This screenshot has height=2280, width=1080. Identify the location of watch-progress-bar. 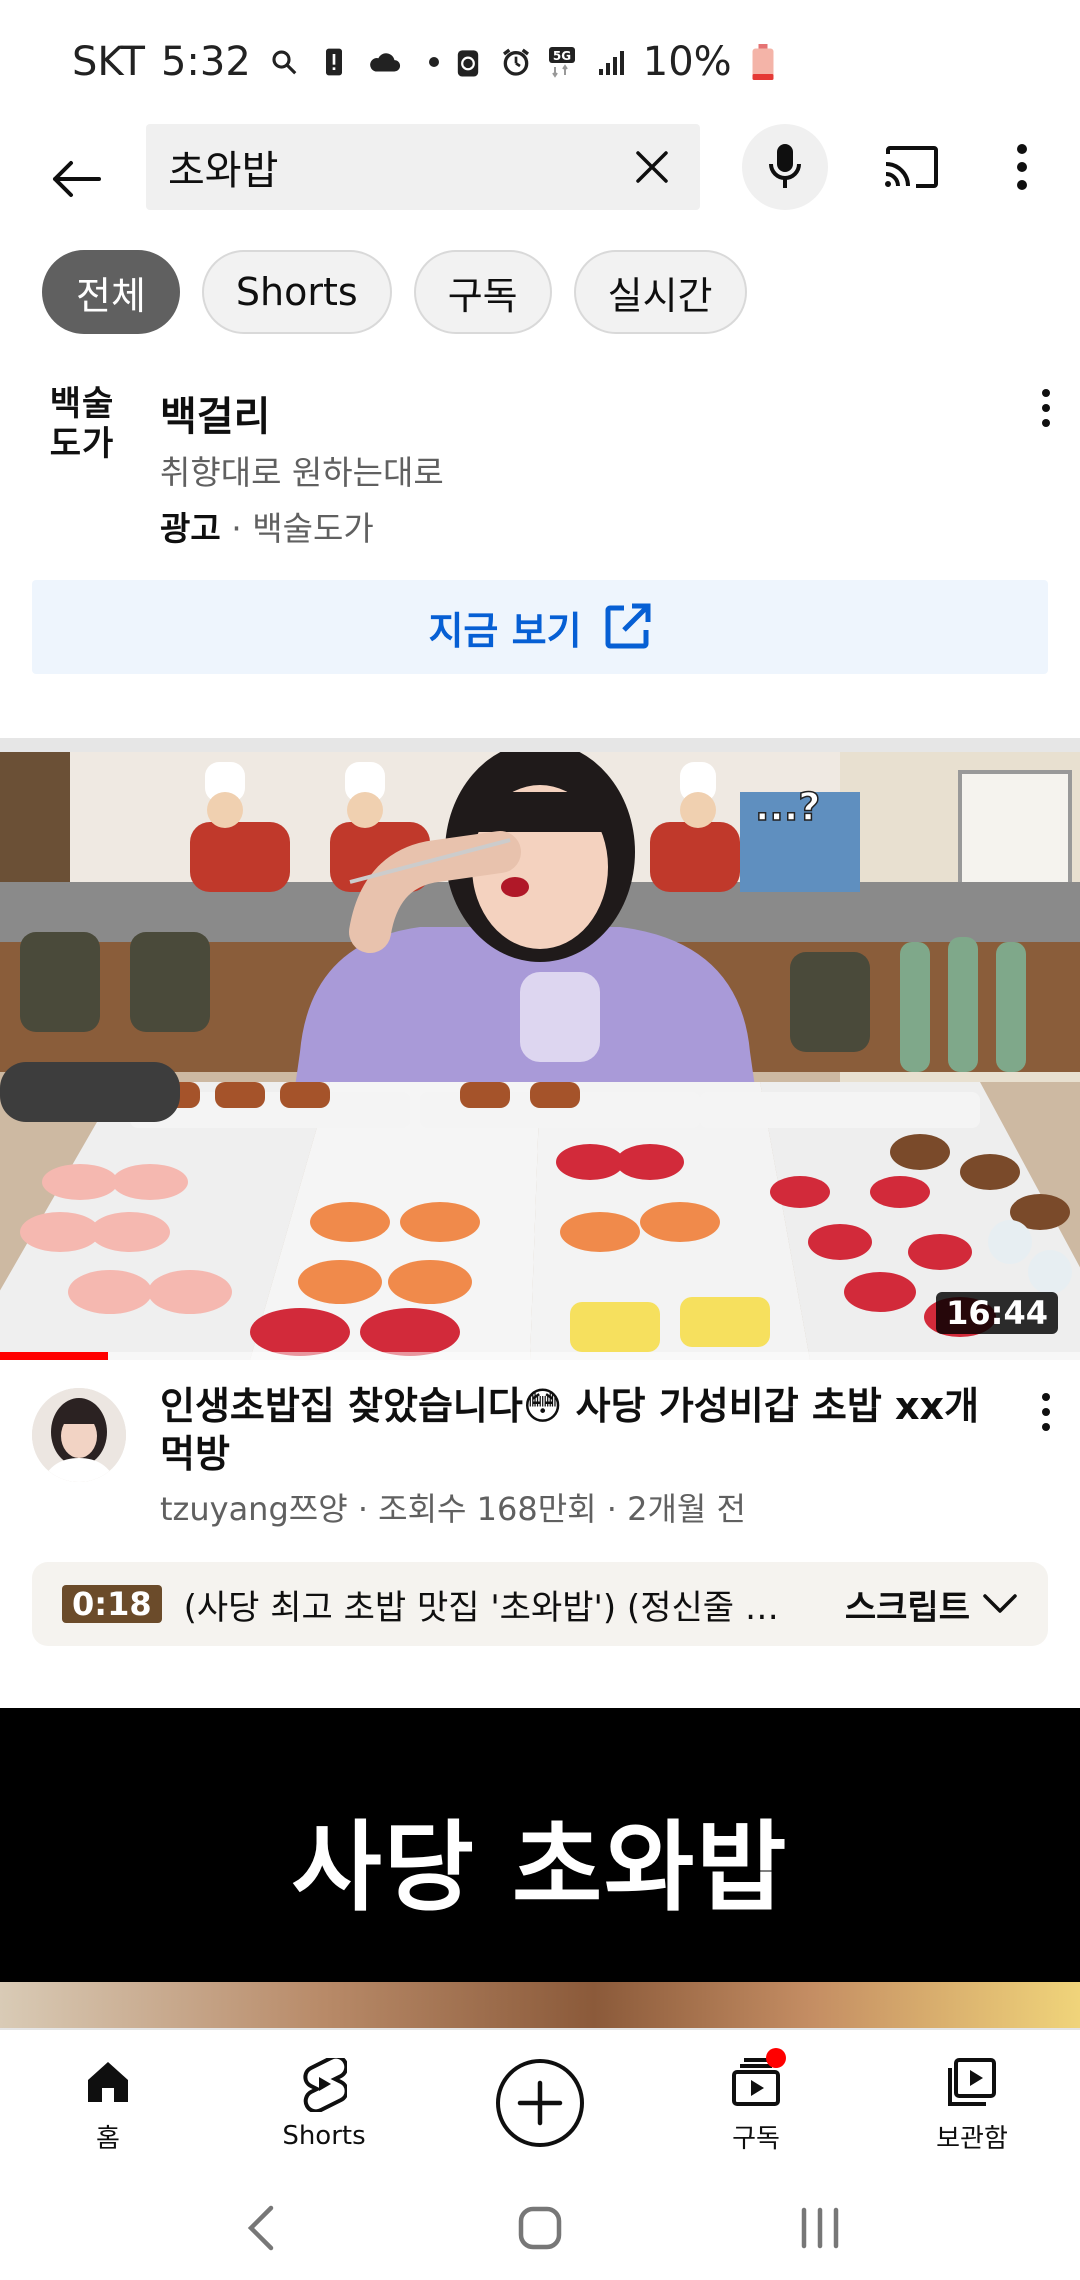
(54, 1356).